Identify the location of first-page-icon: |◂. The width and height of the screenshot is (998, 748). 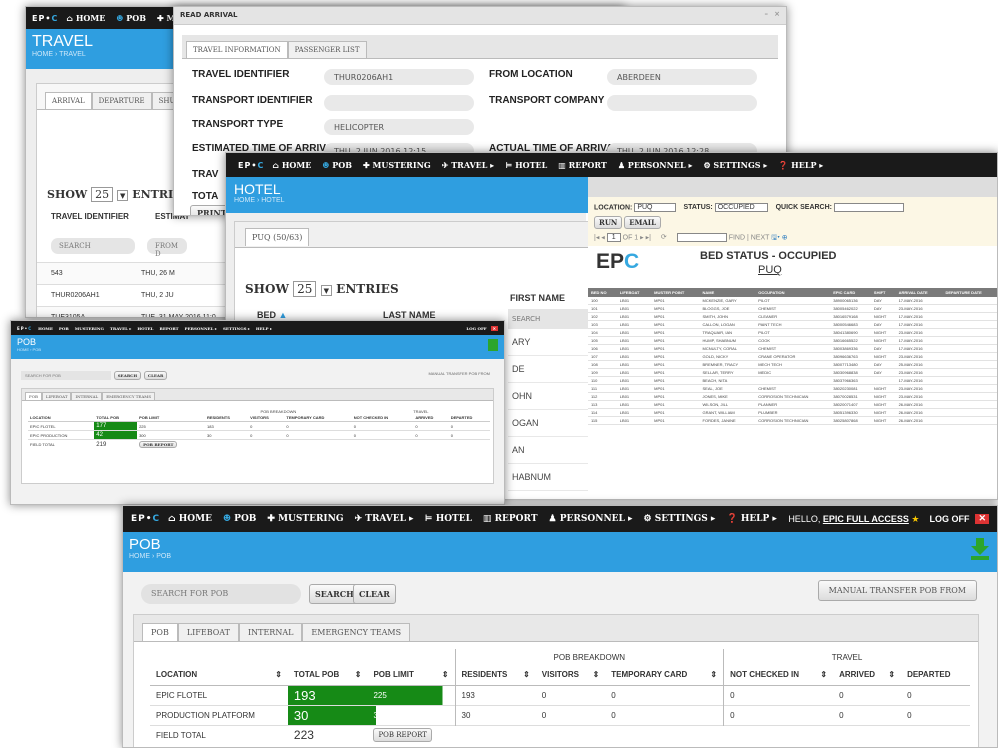
(596, 237).